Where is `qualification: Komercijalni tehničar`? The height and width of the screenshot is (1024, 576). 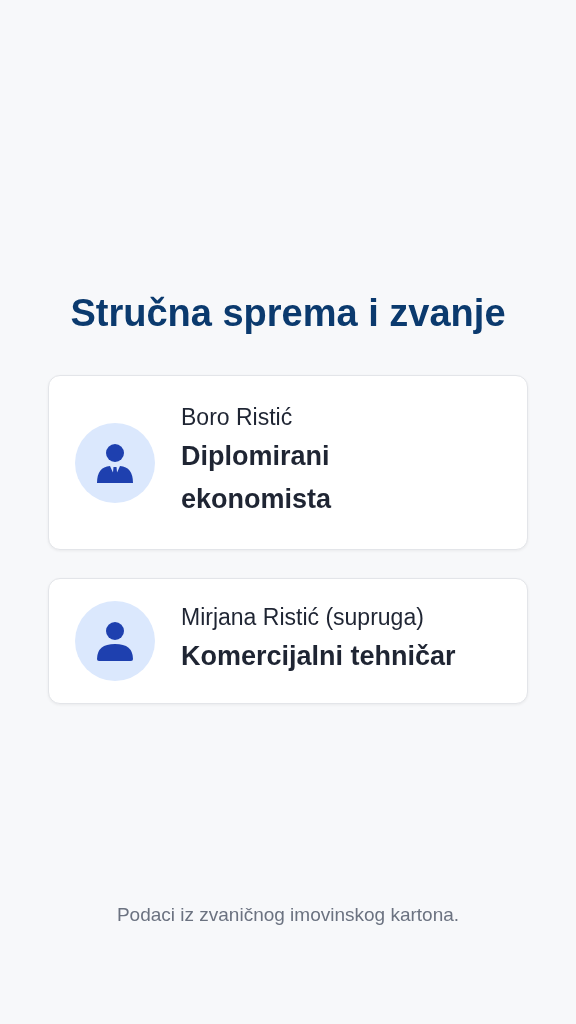
qualification: Komercijalni tehničar is located at coordinates (318, 657).